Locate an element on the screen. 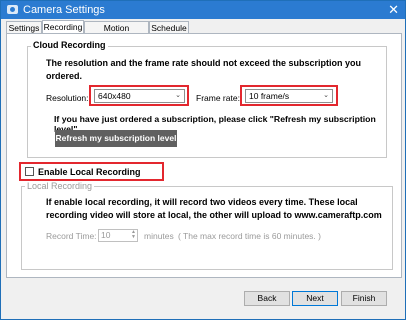  back-button: Back is located at coordinates (267, 298).